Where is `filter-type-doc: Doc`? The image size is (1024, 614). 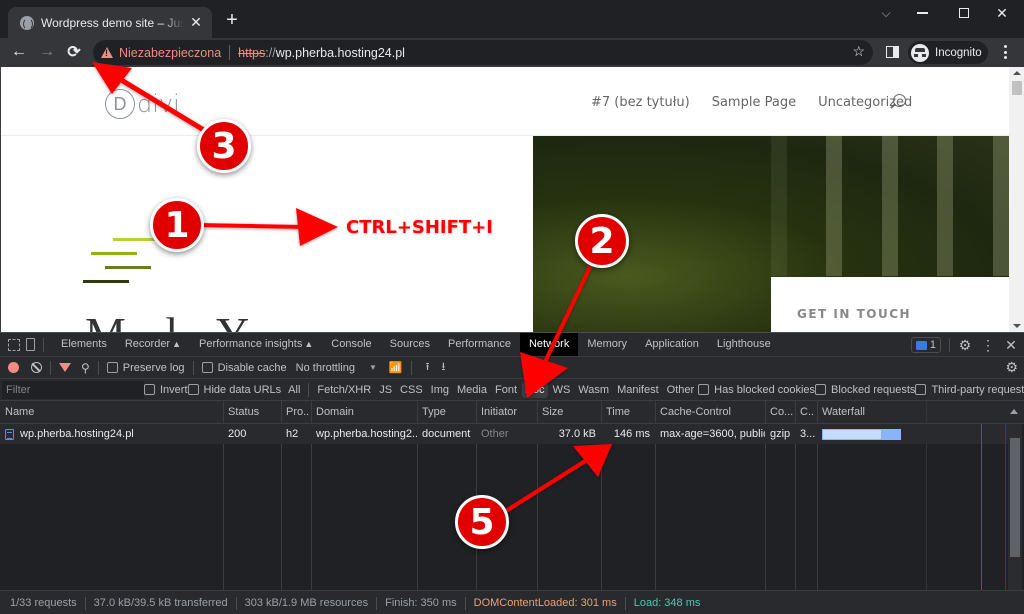
filter-type-doc: Doc is located at coordinates (535, 389).